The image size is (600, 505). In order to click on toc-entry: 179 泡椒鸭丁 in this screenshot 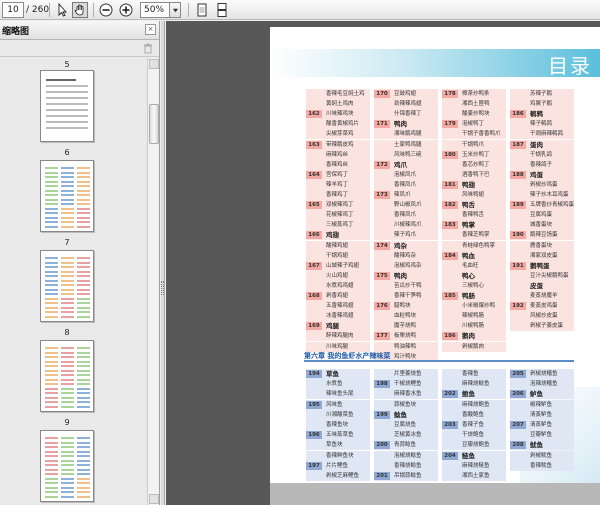, I will do `click(474, 124)`.